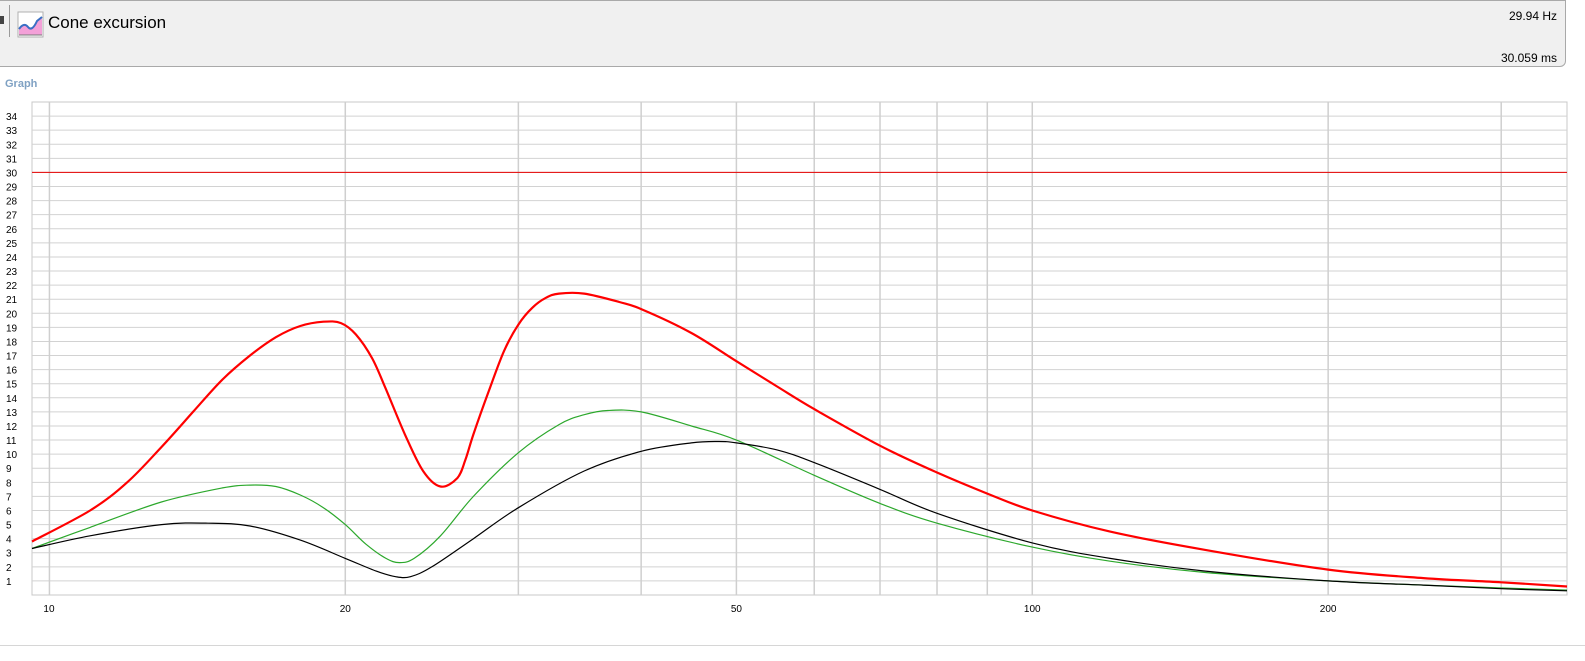 The image size is (1585, 661). Describe the element at coordinates (12, 314) in the screenshot. I see `y-tick-label: 20` at that location.